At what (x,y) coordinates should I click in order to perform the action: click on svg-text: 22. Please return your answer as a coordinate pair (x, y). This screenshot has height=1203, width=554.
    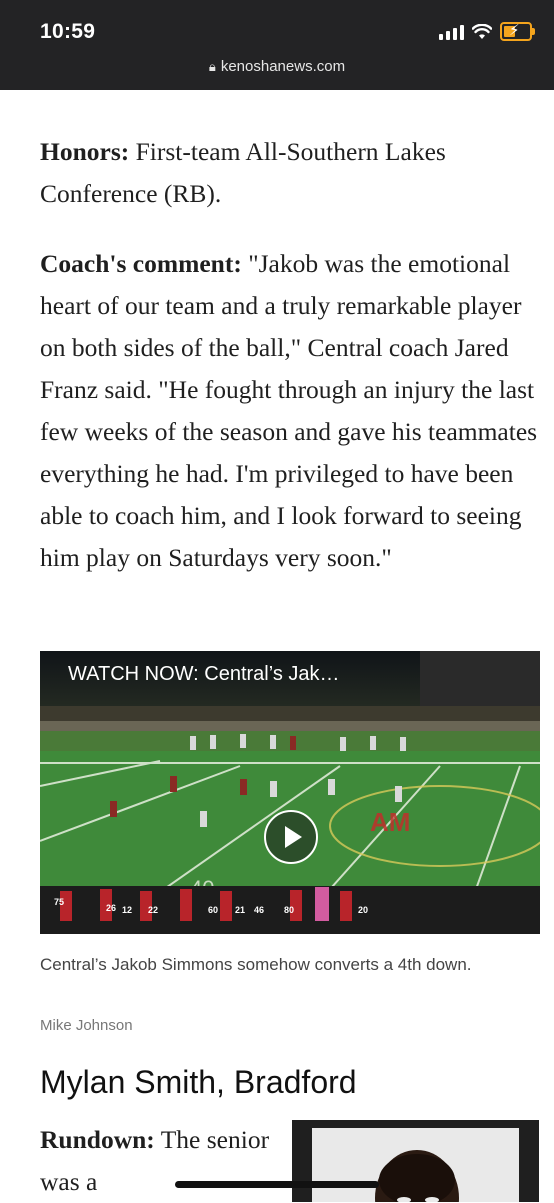
    Looking at the image, I should click on (153, 910).